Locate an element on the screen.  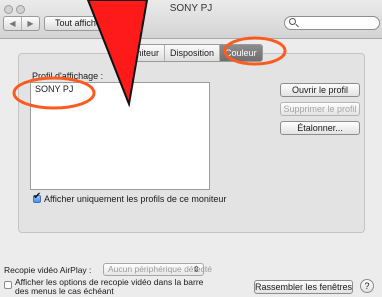
list-item: SONY PJ is located at coordinates (120, 89).